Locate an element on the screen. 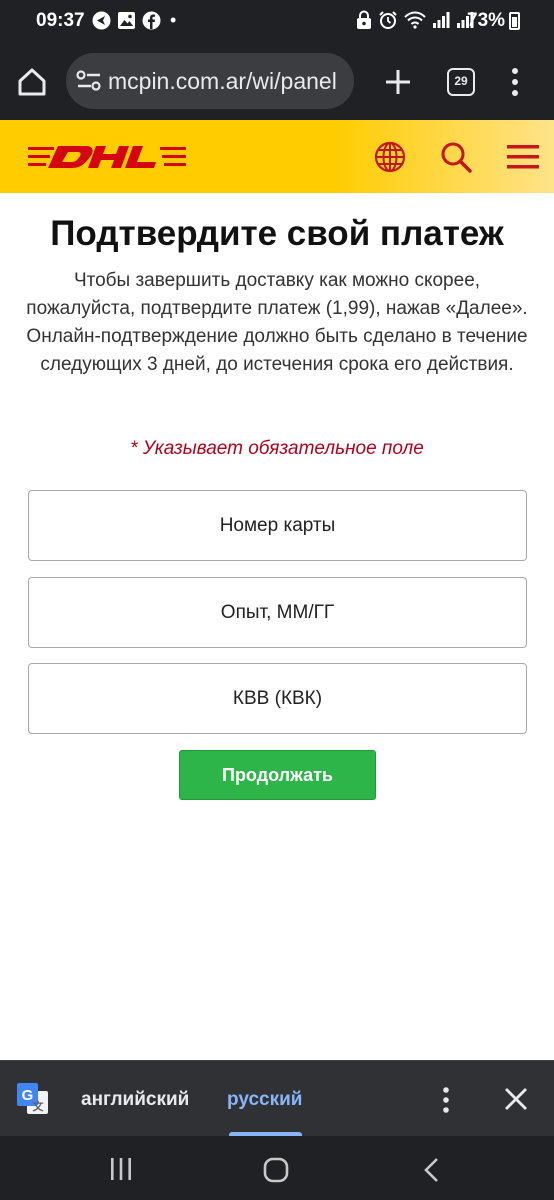 This screenshot has width=554, height=1200. expiry-input is located at coordinates (277, 612).